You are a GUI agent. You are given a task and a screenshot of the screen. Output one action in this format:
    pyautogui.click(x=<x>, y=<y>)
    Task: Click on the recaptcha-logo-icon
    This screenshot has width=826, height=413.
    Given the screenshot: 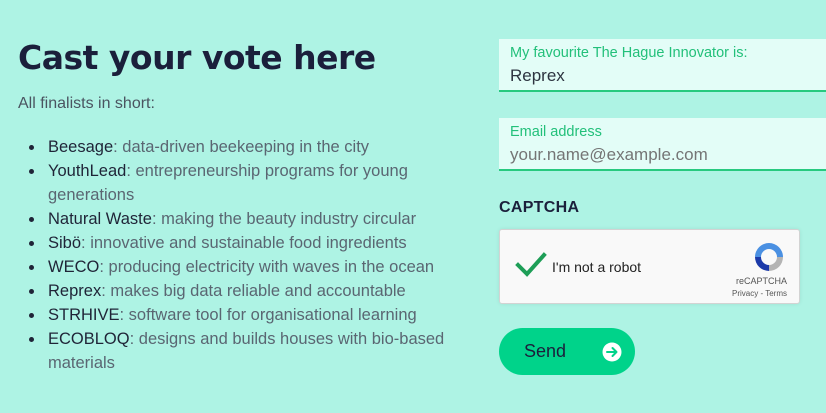 What is the action you would take?
    pyautogui.click(x=769, y=257)
    